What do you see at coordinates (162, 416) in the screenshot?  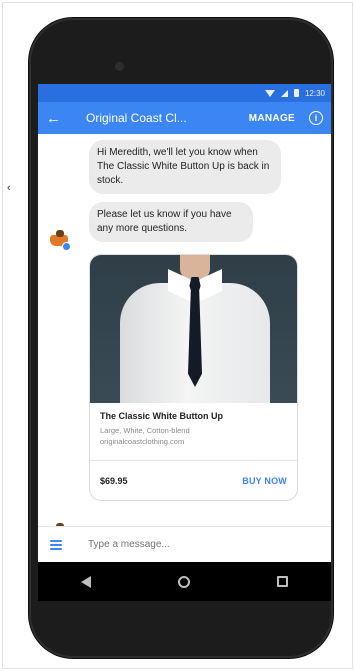 I see `product-title: The Classic White Button Up` at bounding box center [162, 416].